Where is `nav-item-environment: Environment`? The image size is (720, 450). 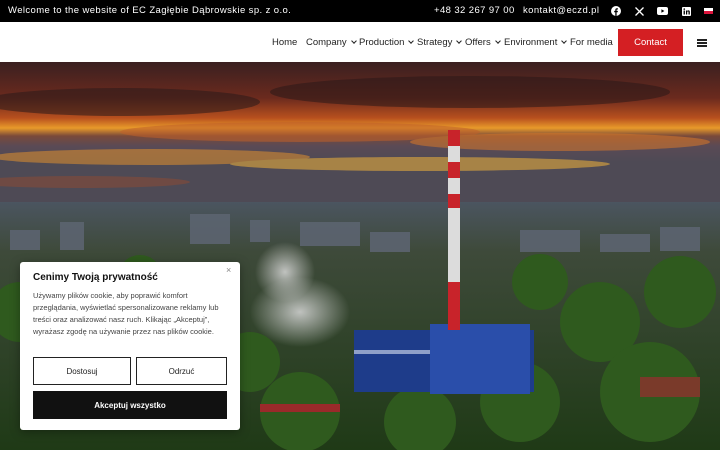
nav-item-environment: Environment is located at coordinates (536, 42).